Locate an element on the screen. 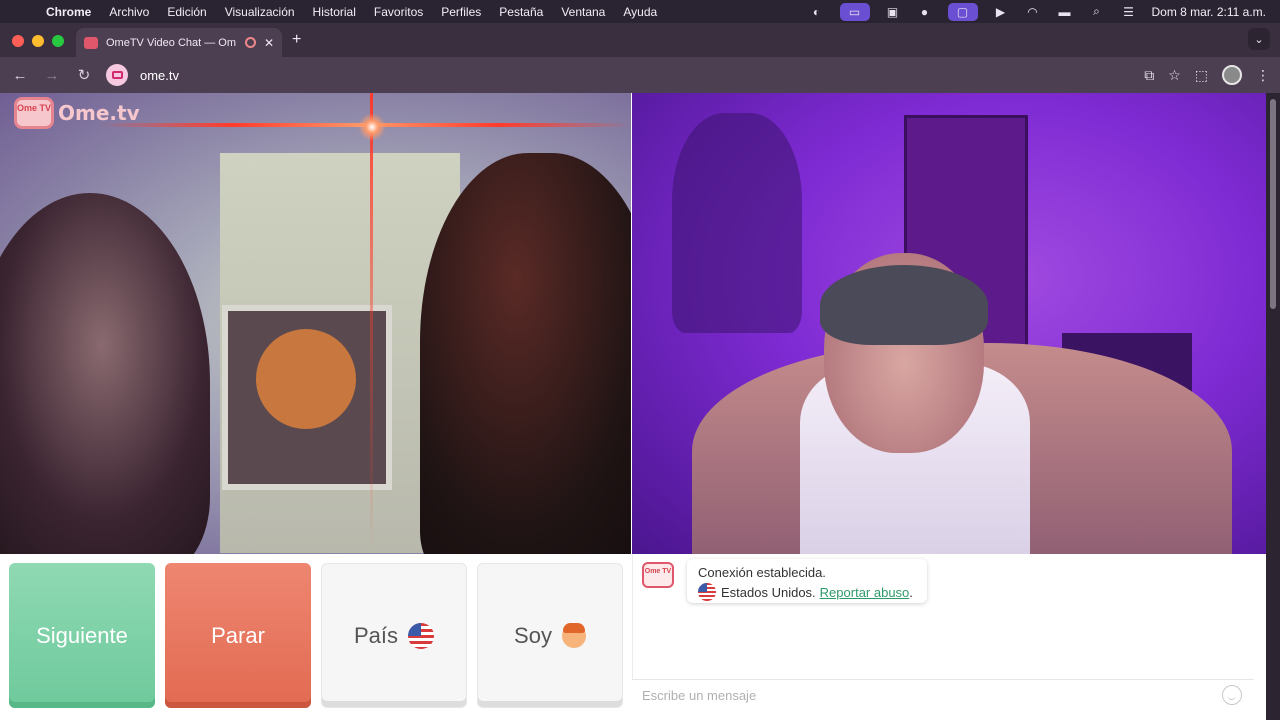 This screenshot has width=1280, height=720. report-suffix: . is located at coordinates (911, 592).